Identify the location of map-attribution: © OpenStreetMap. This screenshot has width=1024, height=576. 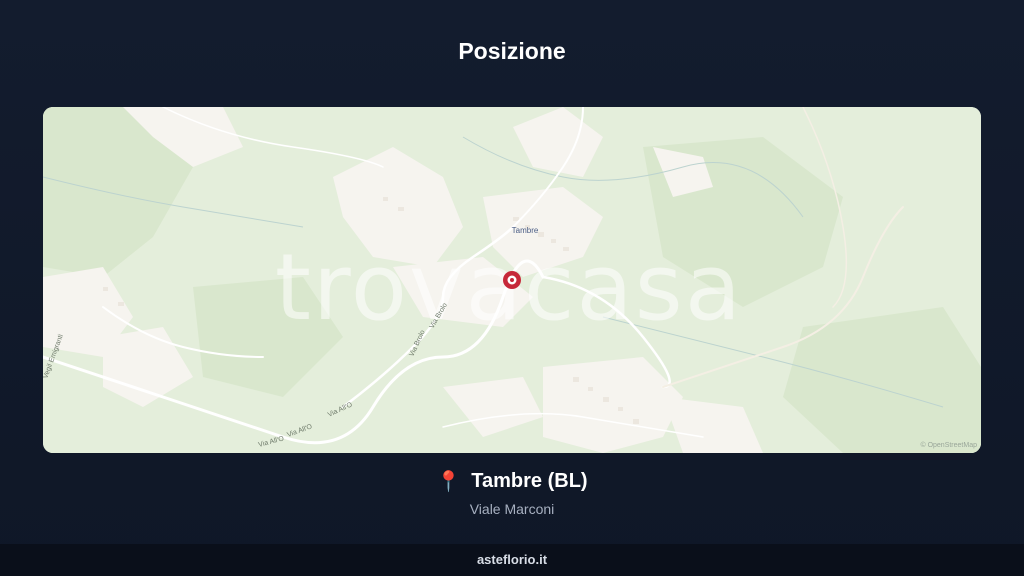
(948, 445).